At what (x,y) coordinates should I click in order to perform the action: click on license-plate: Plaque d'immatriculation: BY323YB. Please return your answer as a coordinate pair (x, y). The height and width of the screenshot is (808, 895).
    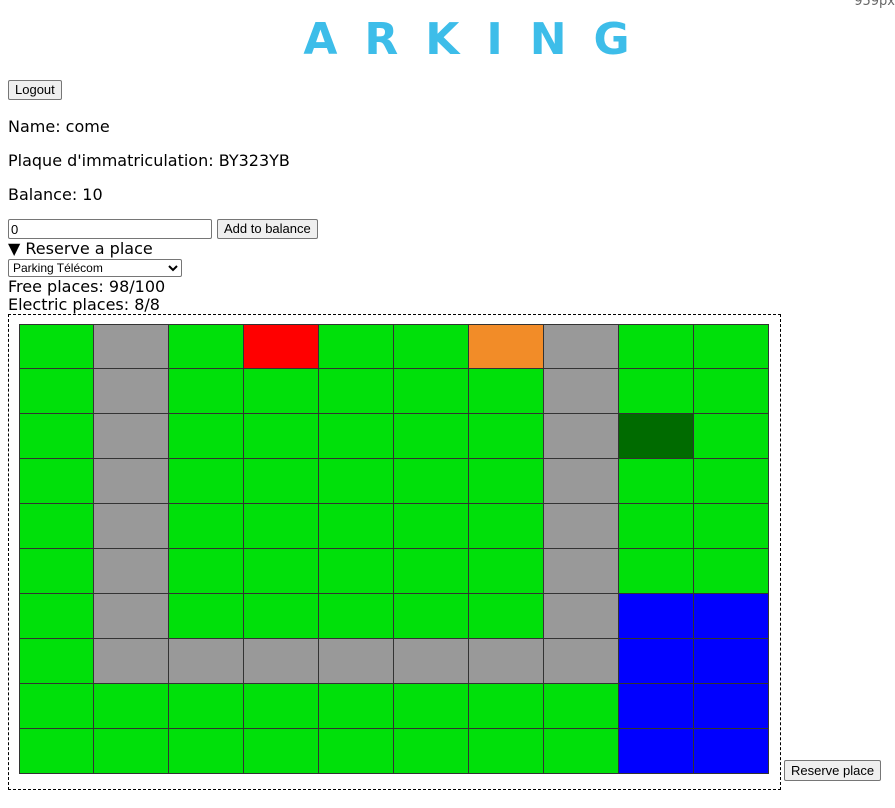
    Looking at the image, I should click on (149, 160).